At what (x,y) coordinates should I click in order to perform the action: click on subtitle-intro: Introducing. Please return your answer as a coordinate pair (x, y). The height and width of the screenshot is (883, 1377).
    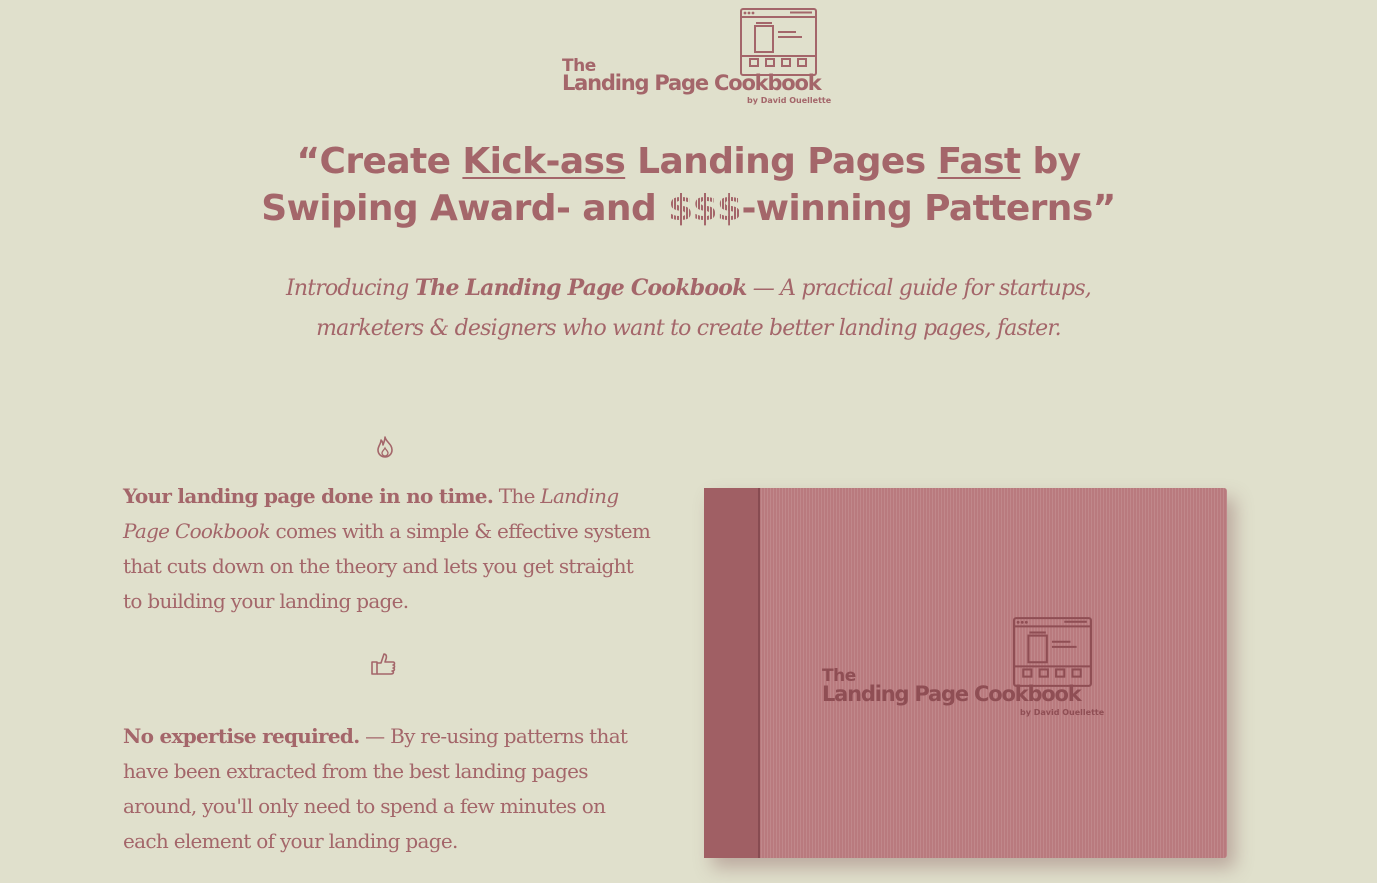
    Looking at the image, I should click on (350, 288).